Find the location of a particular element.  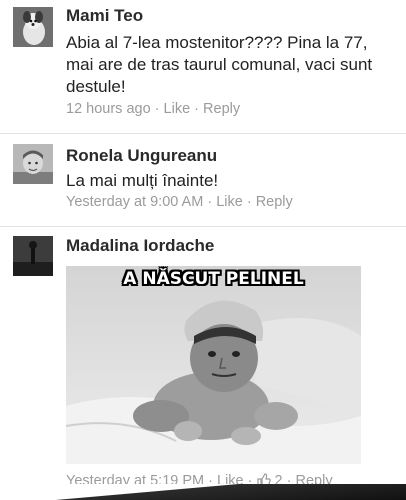

comment-meta: Yesterday at 9:00 AM · Like · Reply is located at coordinates (179, 202).